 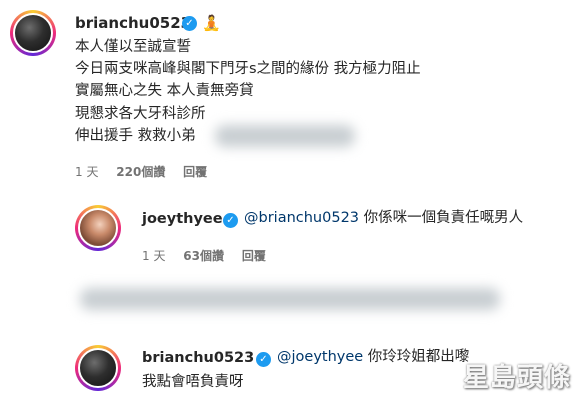 I want to click on blurred-comment, so click(x=290, y=299).